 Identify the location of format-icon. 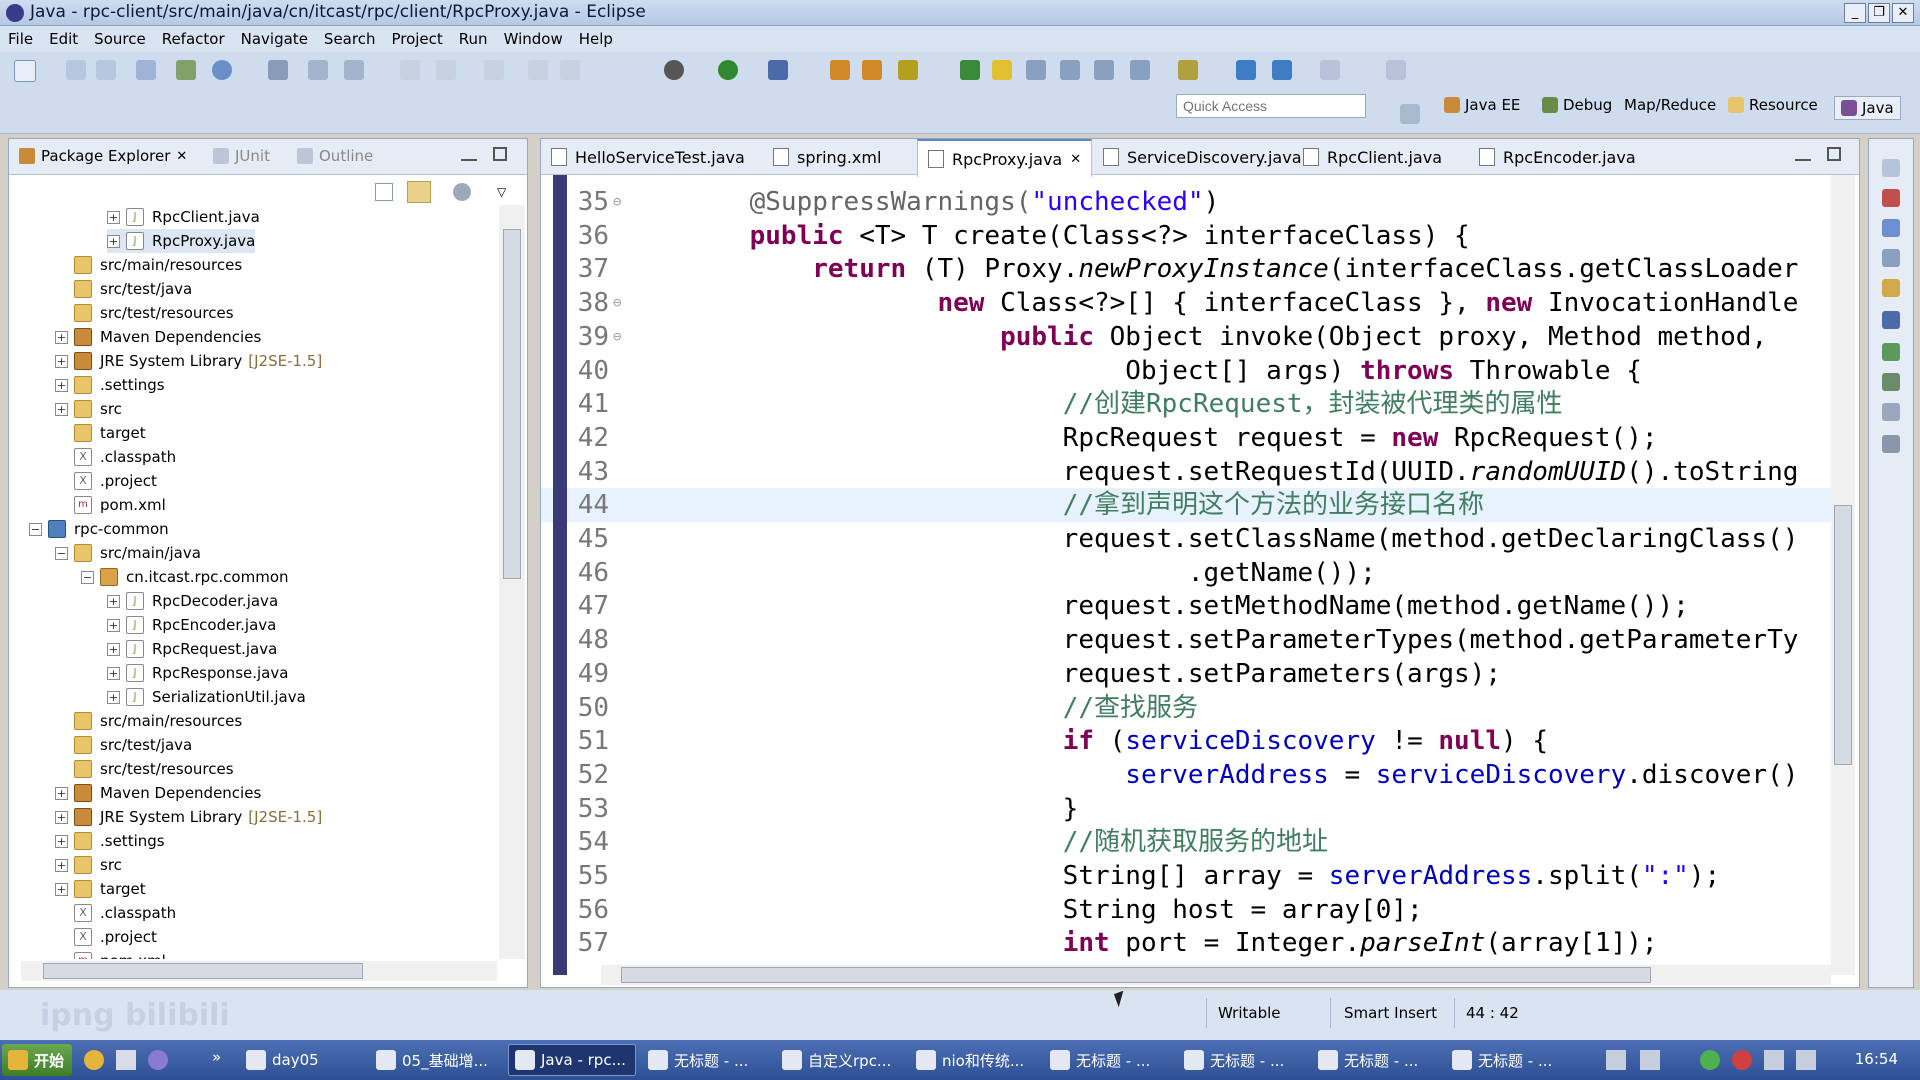
(318, 70).